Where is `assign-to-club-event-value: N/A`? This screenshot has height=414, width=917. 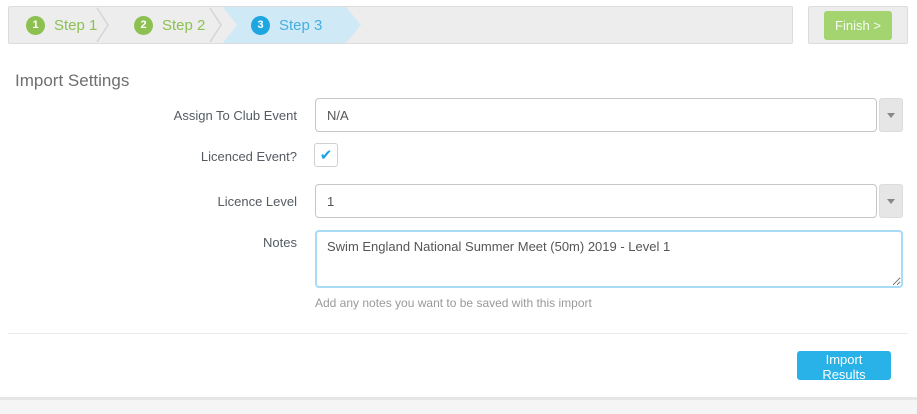 assign-to-club-event-value: N/A is located at coordinates (596, 115).